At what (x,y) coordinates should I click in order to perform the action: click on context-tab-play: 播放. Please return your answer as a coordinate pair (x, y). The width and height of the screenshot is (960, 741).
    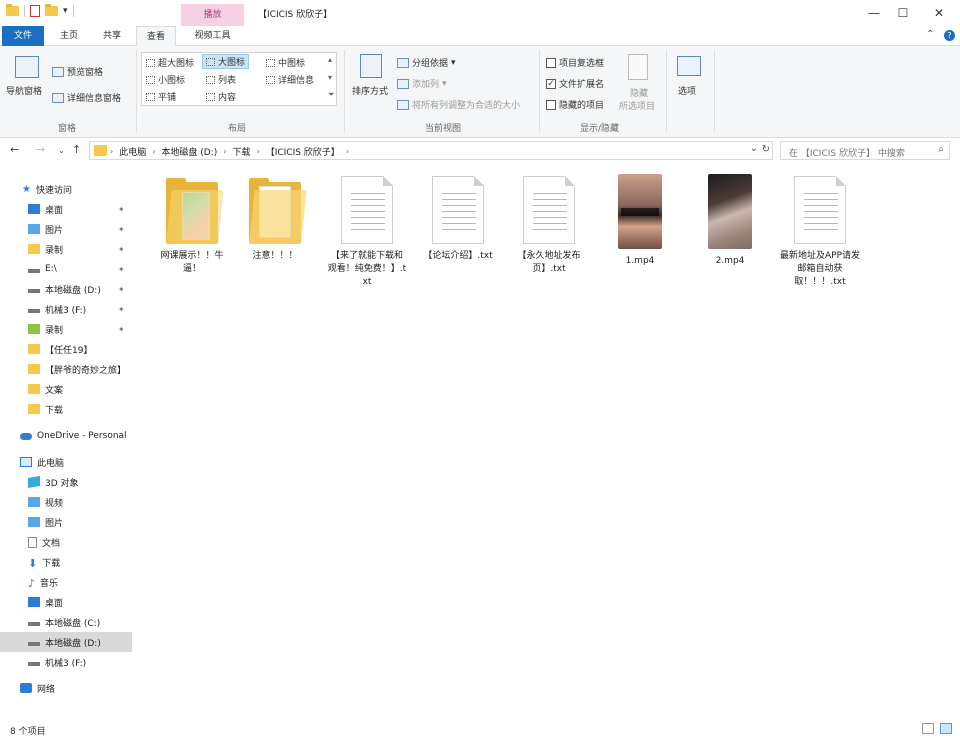
    Looking at the image, I should click on (212, 15).